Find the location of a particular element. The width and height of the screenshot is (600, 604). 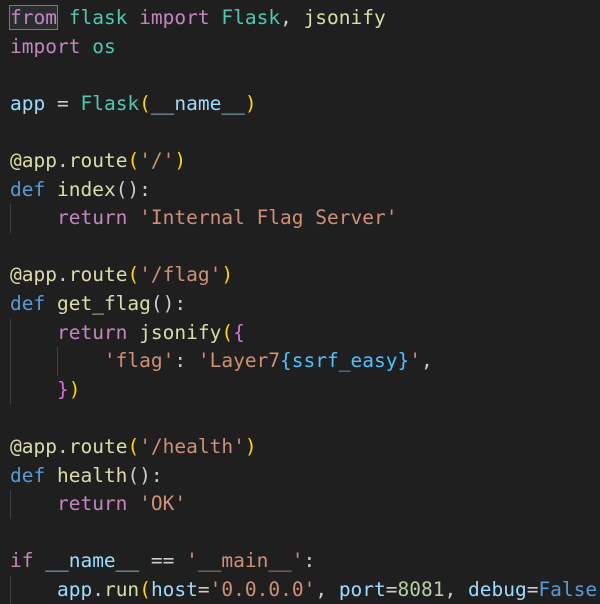

code-token: '/health' is located at coordinates (192, 446).